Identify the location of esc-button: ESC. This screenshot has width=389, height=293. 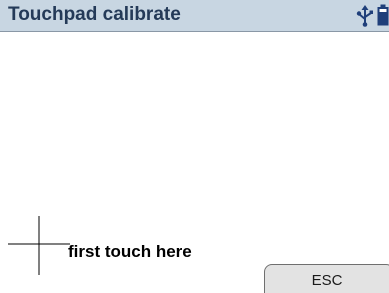
(326, 278).